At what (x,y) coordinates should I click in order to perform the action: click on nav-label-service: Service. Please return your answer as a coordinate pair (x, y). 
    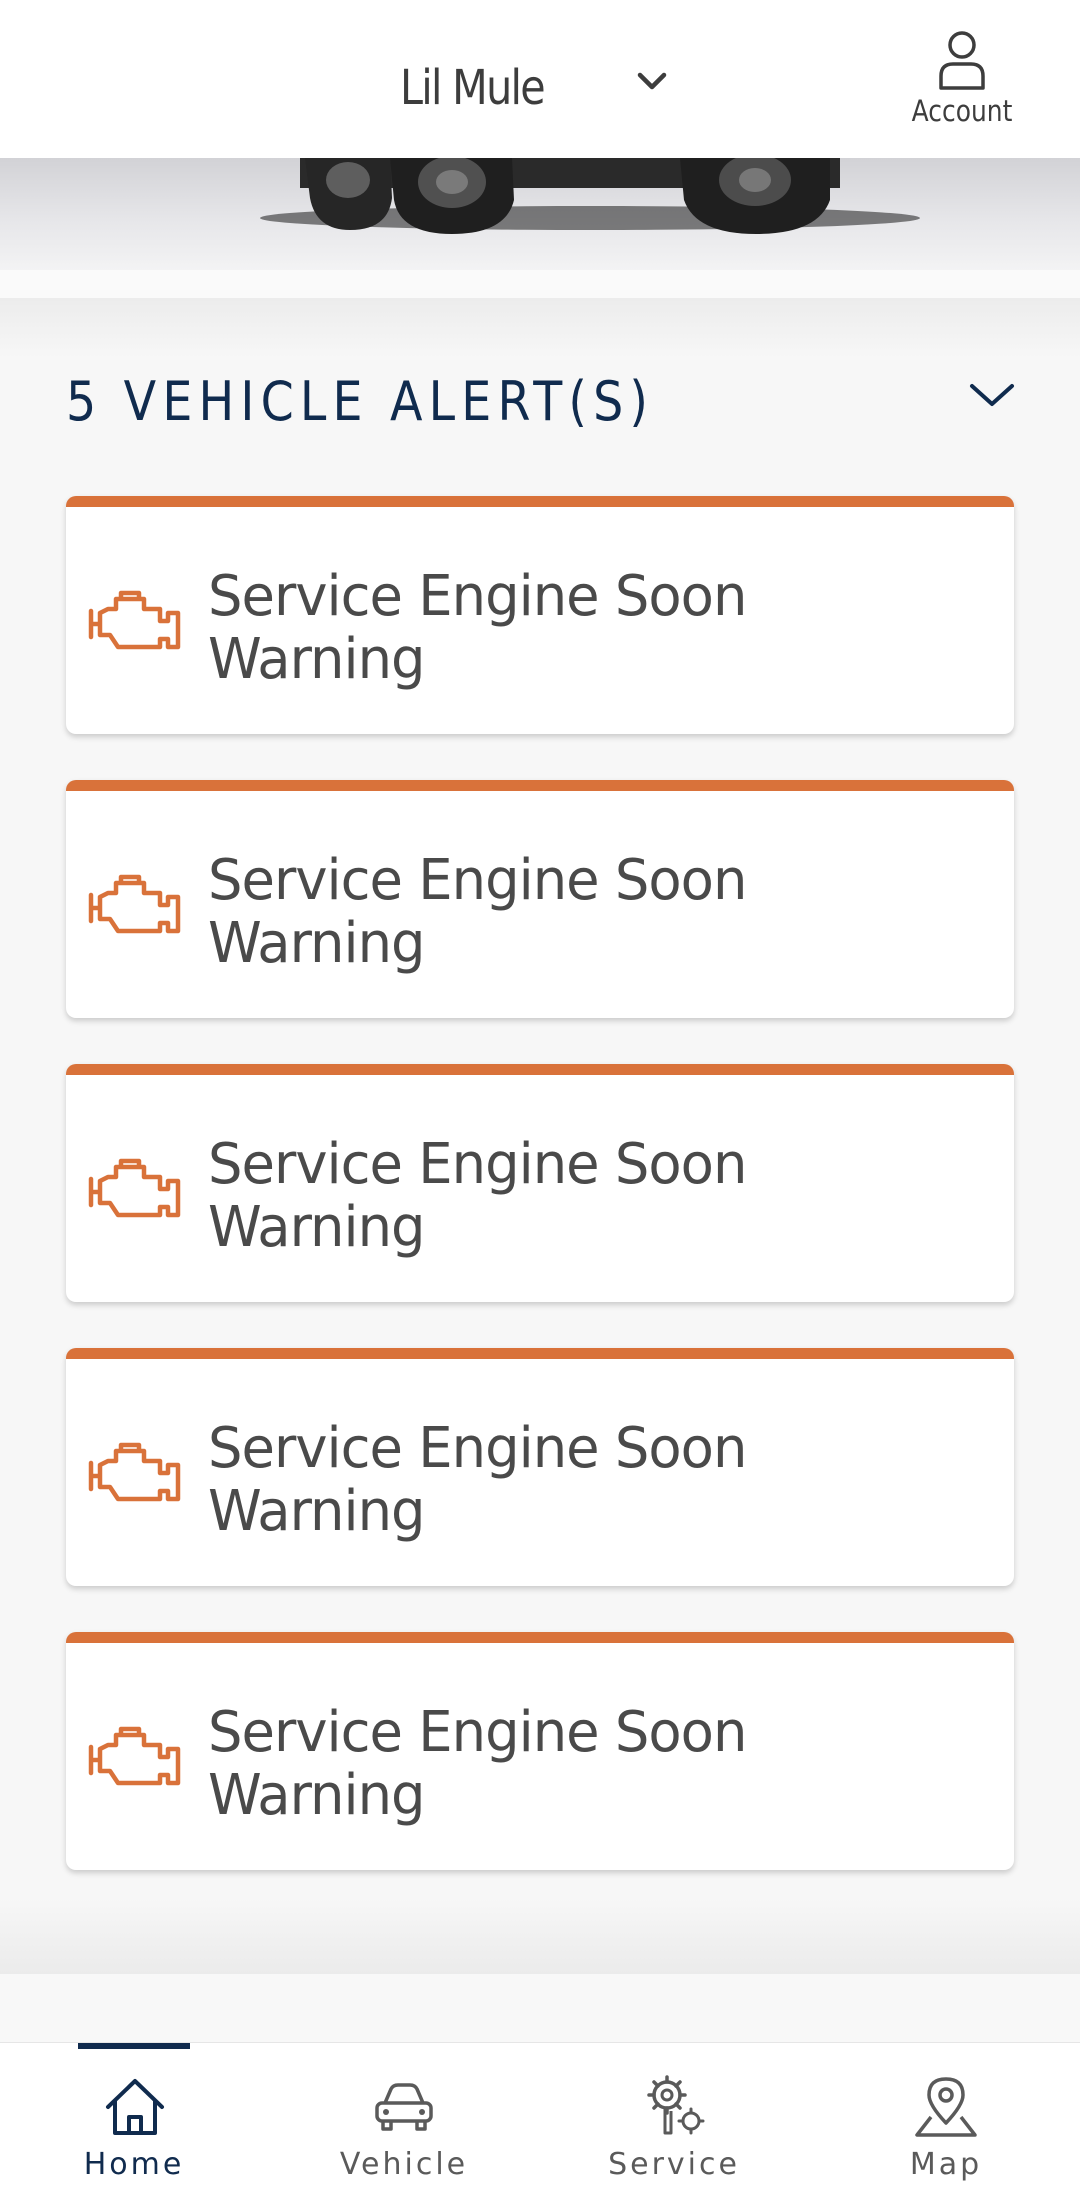
    Looking at the image, I should click on (674, 2164).